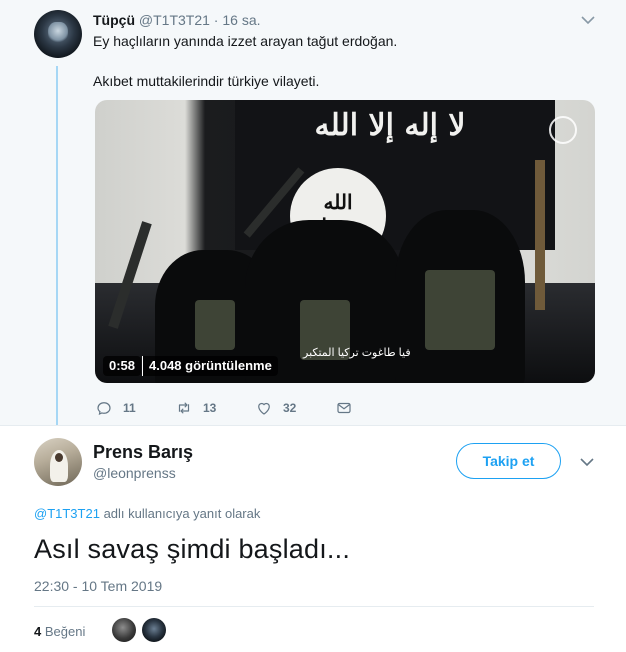  Describe the element at coordinates (264, 408) in the screenshot. I see `heart-icon` at that location.